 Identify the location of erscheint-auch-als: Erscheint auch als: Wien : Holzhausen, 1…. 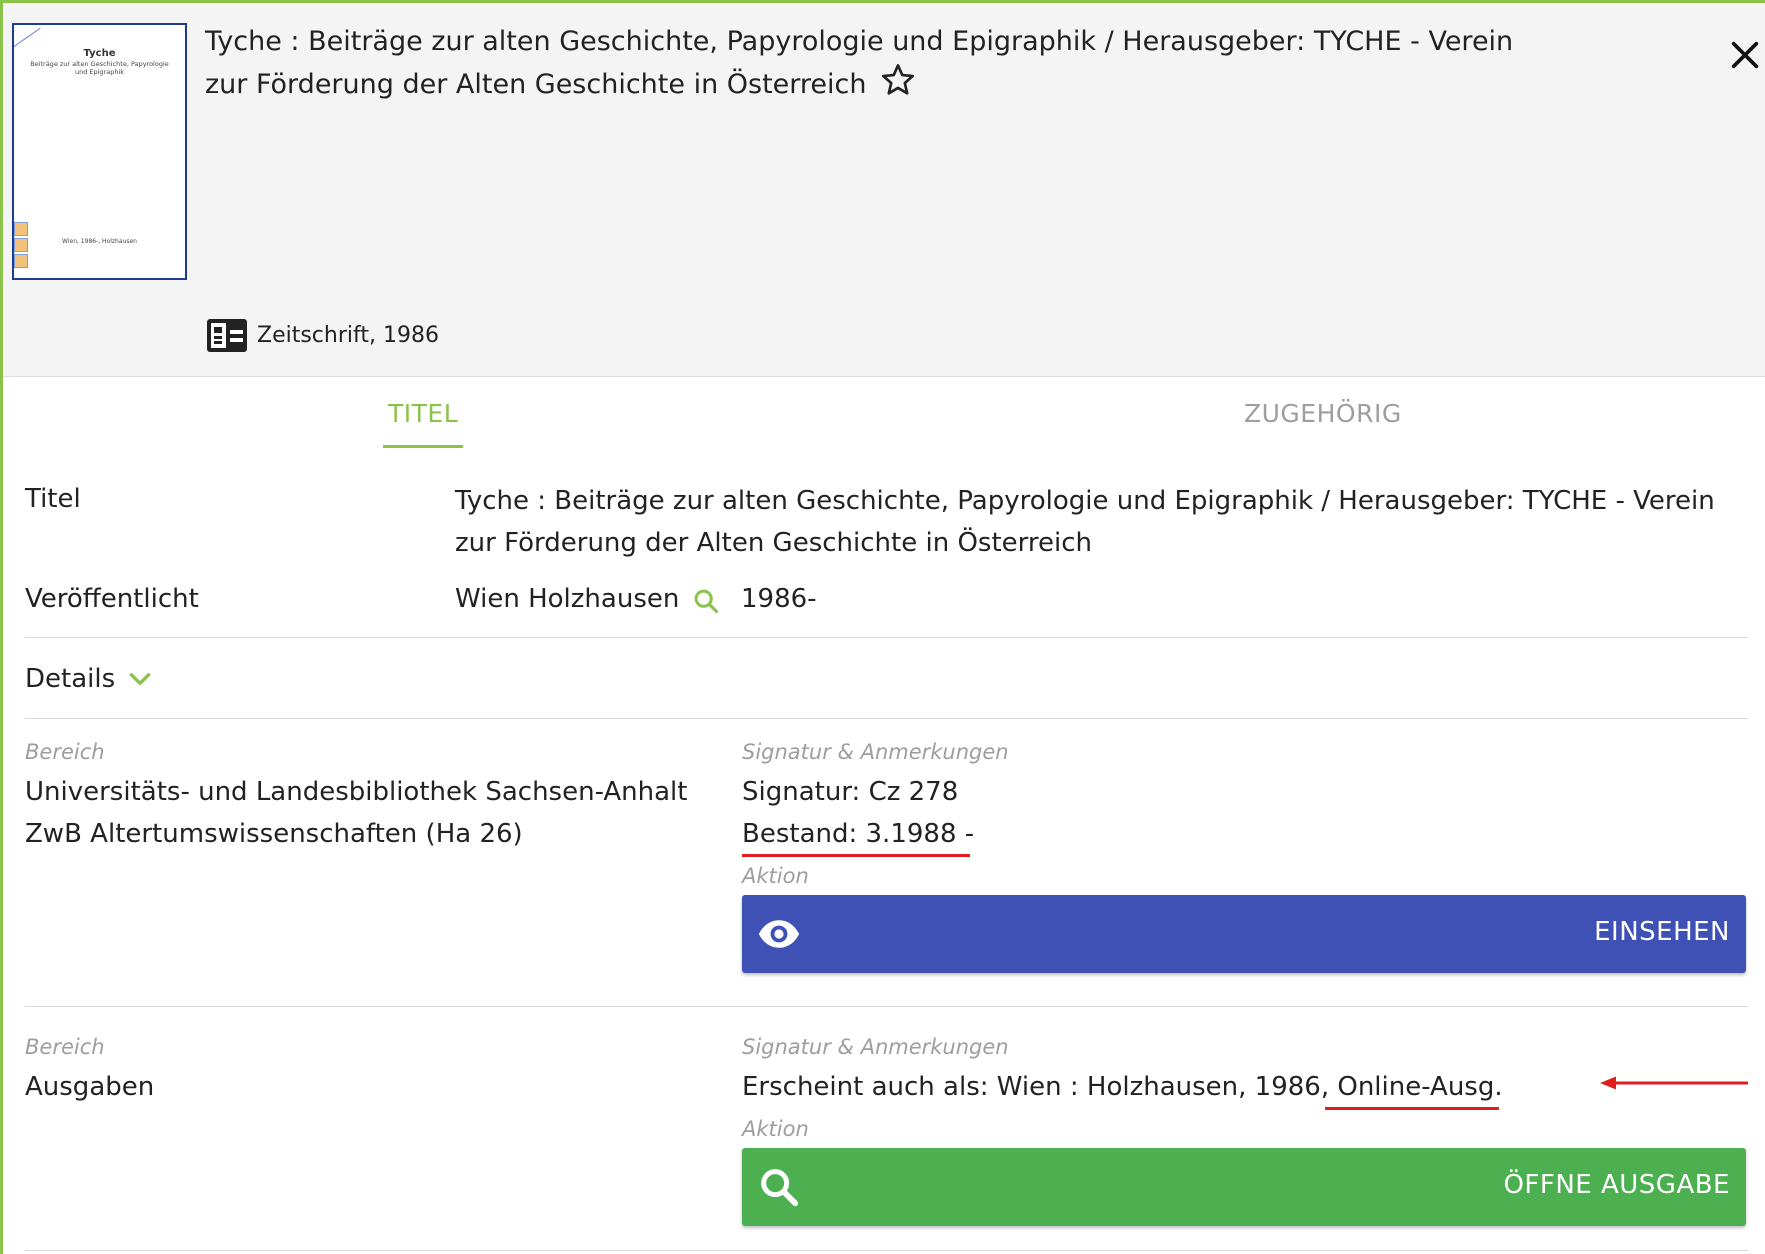
(1122, 1087).